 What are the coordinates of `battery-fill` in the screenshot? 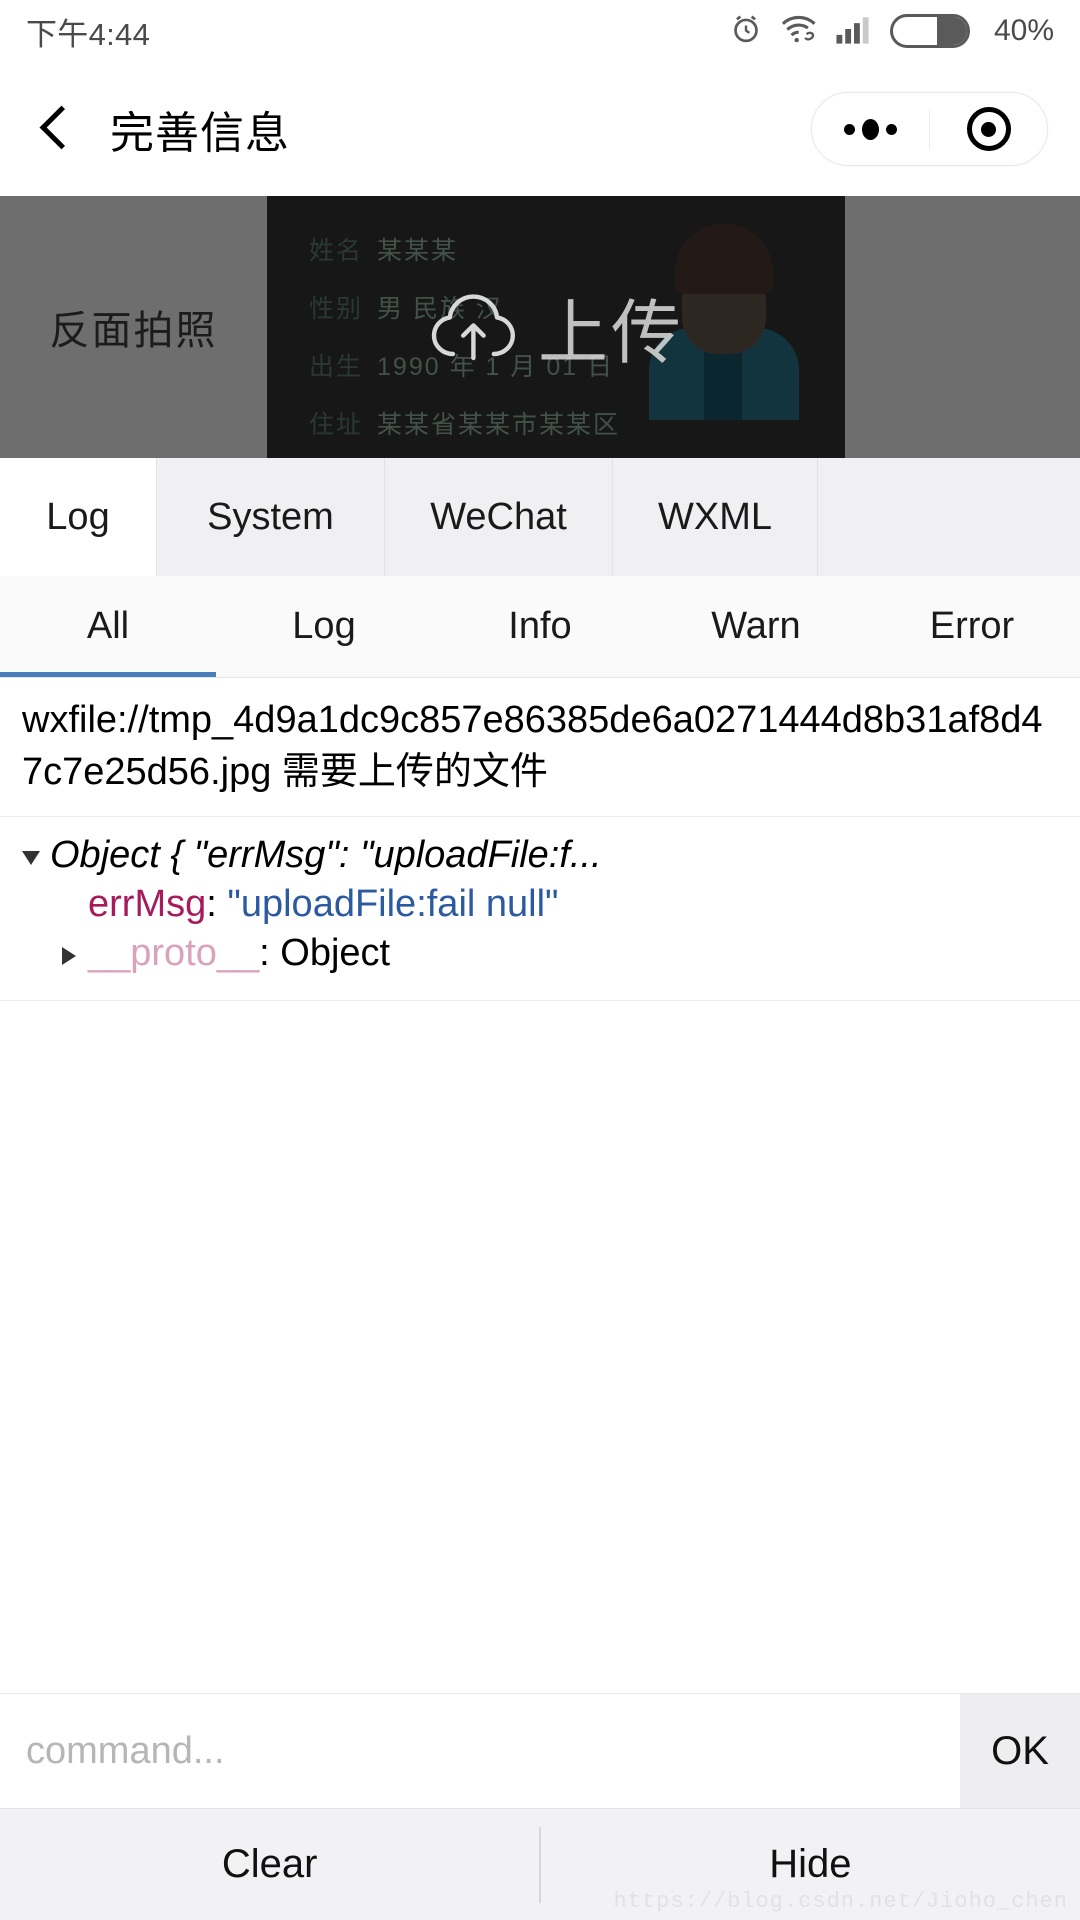 It's located at (952, 31).